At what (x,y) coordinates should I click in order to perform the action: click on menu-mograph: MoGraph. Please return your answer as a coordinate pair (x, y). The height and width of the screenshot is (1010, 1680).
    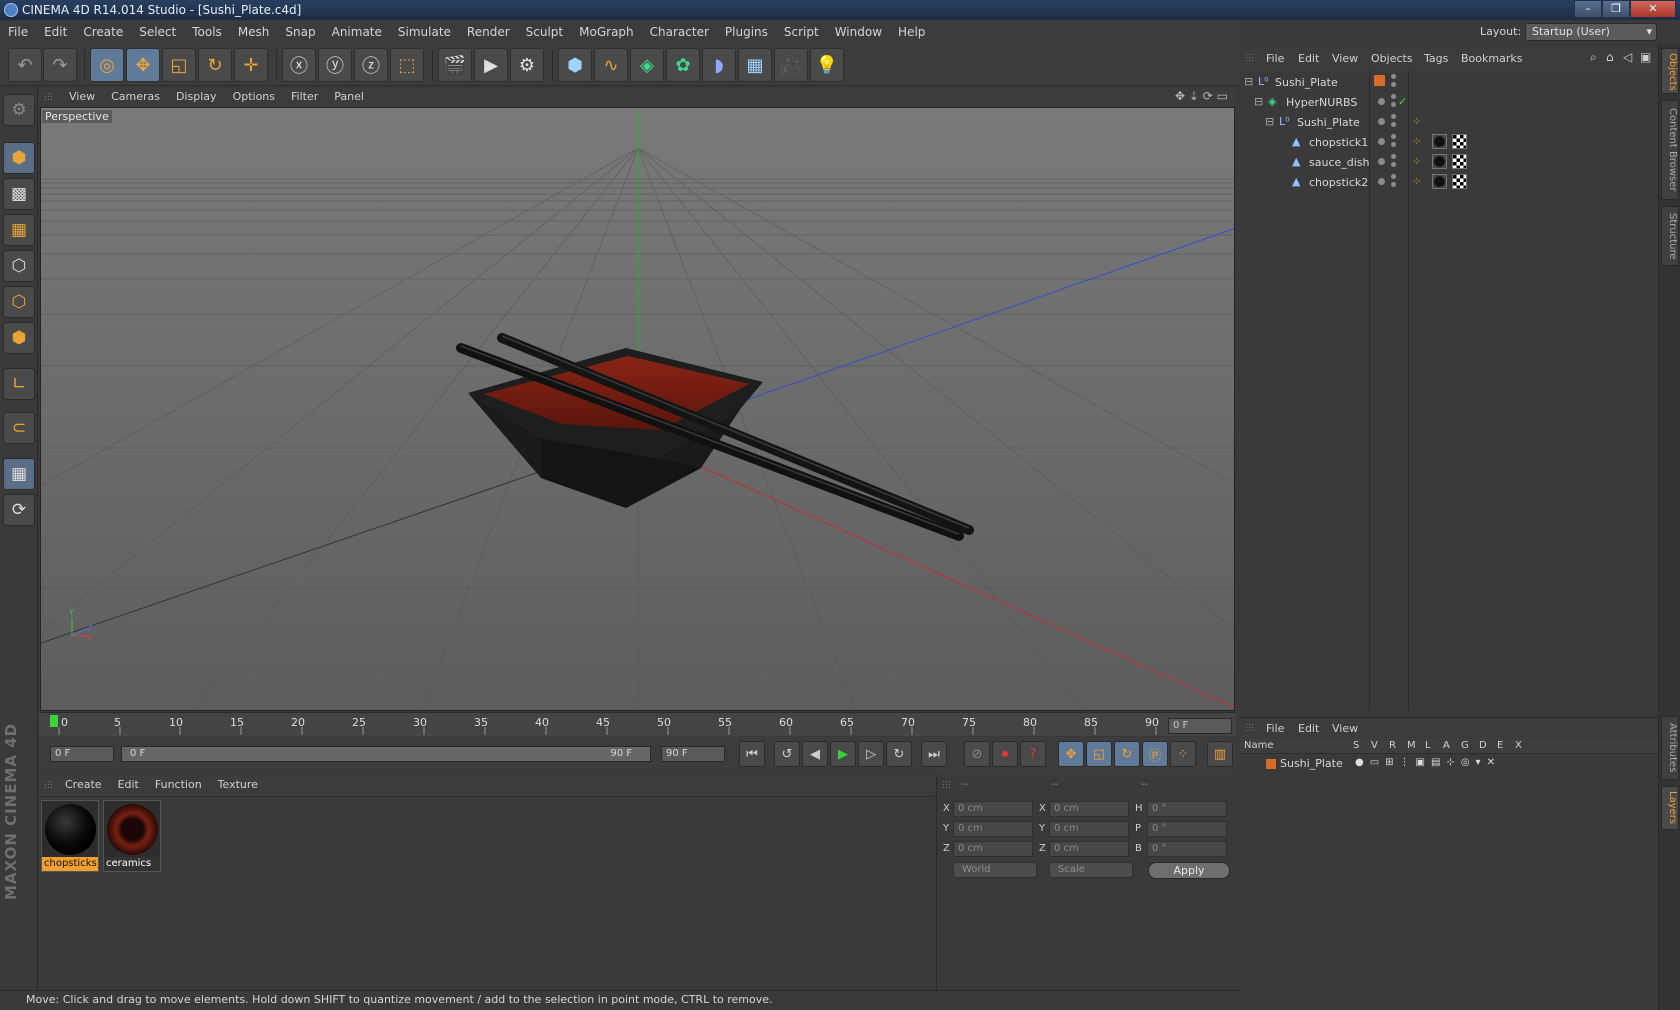
    Looking at the image, I should click on (606, 32).